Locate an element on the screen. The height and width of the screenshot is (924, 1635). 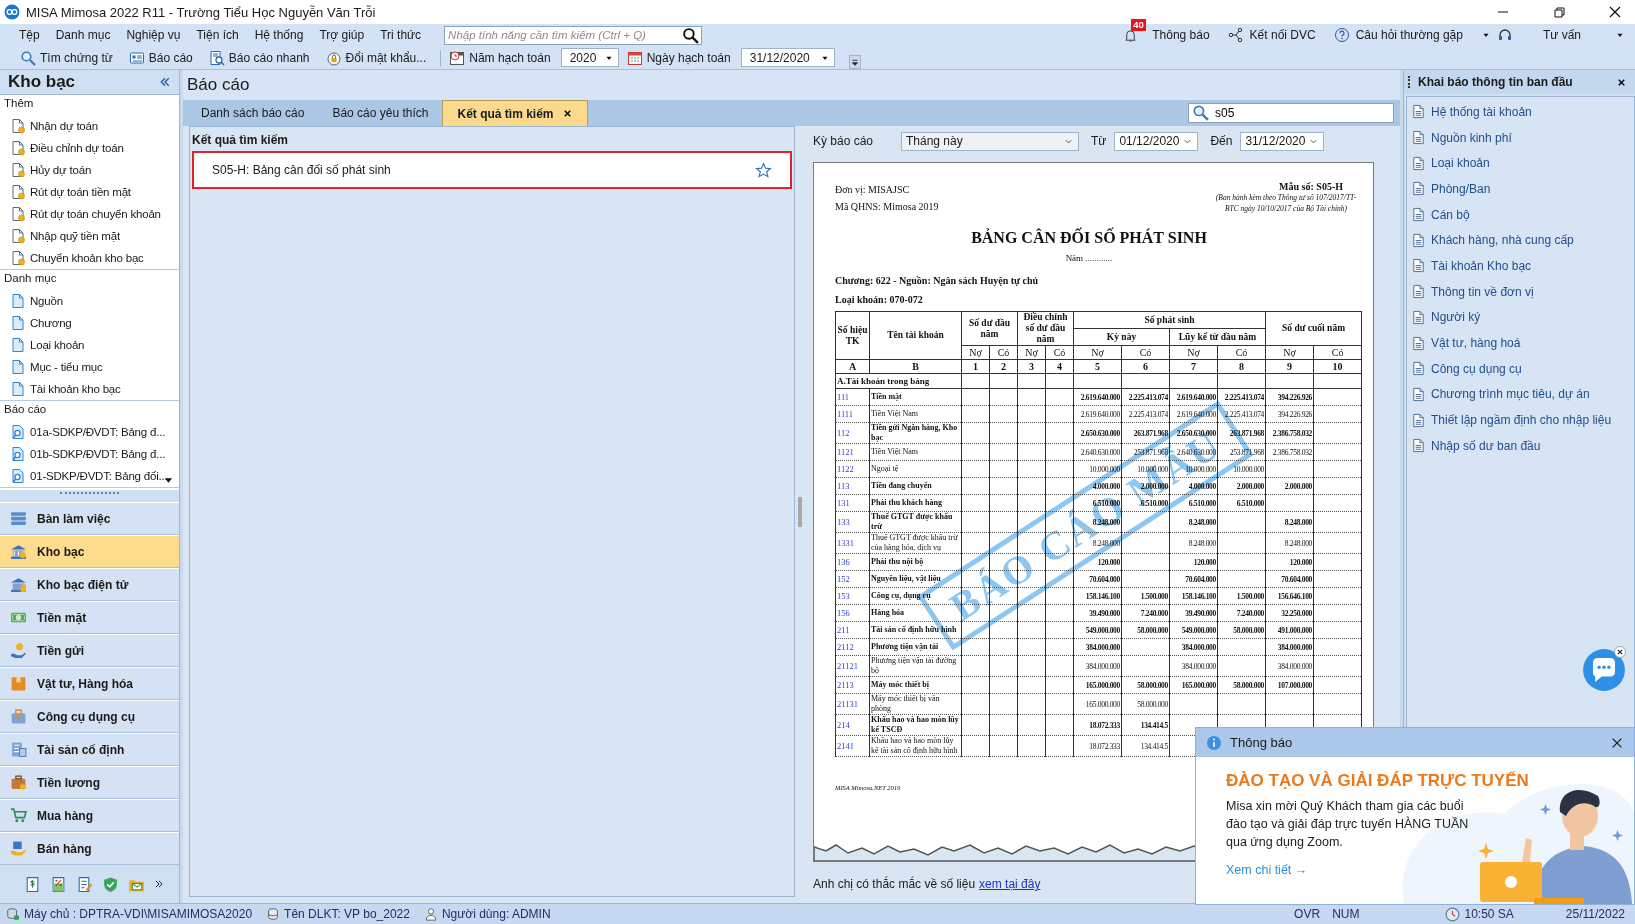
consult-link: Tư vấn is located at coordinates (1561, 35).